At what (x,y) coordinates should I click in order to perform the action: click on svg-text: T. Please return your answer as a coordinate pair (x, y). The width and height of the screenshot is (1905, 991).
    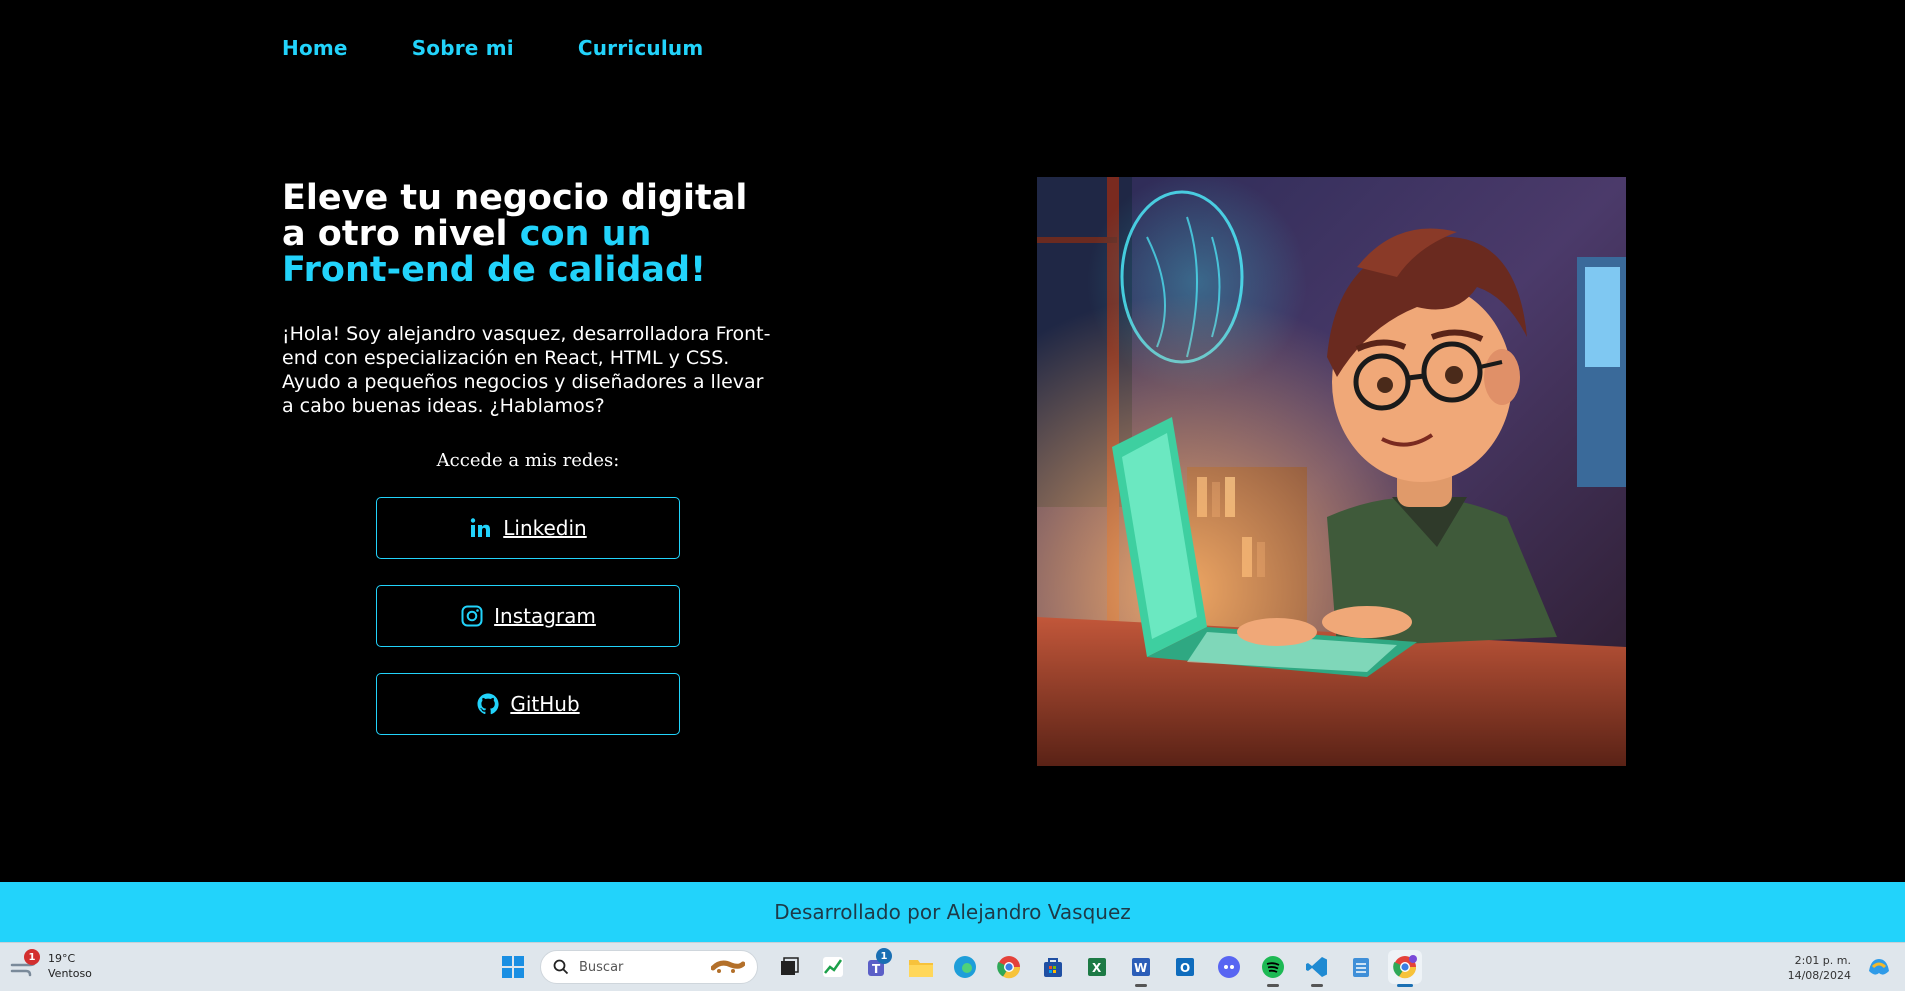
    Looking at the image, I should click on (876, 969).